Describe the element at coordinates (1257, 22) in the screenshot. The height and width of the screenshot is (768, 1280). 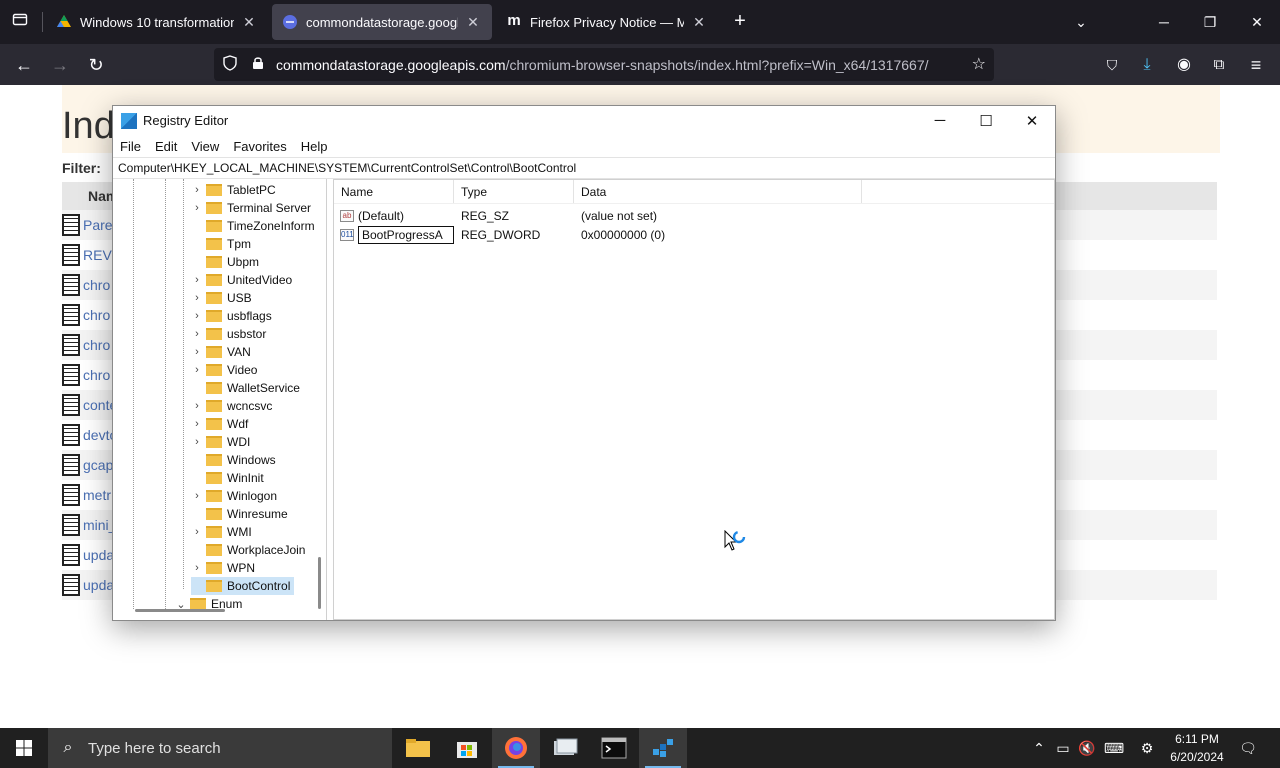
I see `close-window-button: ✕` at that location.